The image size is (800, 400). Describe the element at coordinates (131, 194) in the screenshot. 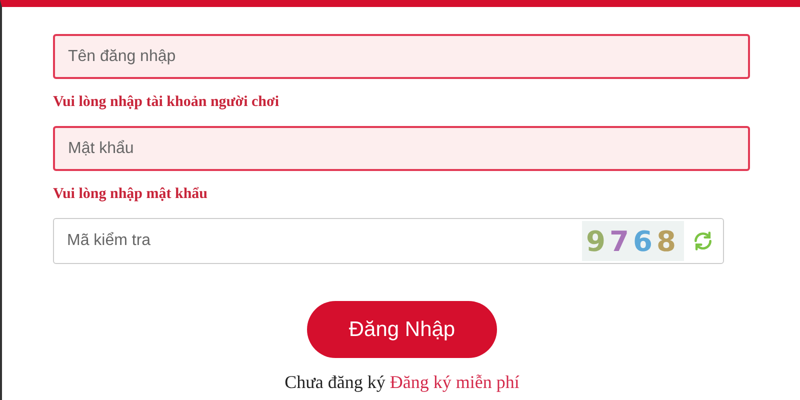

I see `error-message: Vui lòng nhập mật khẩu` at that location.